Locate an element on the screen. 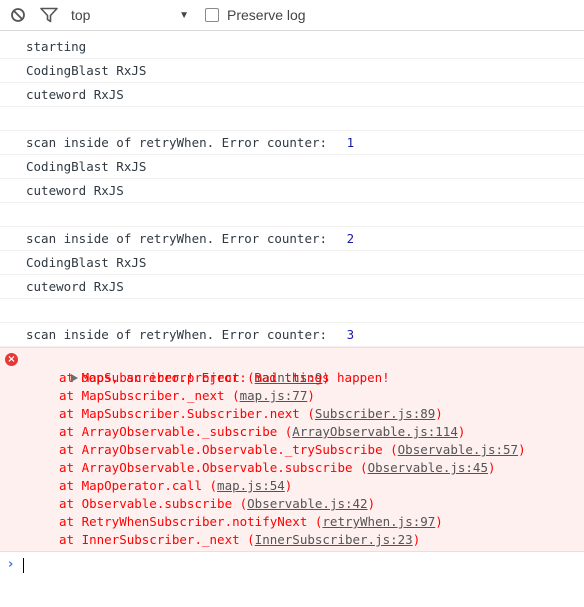  source-link: InnerSubscriber.js:23 is located at coordinates (334, 539).